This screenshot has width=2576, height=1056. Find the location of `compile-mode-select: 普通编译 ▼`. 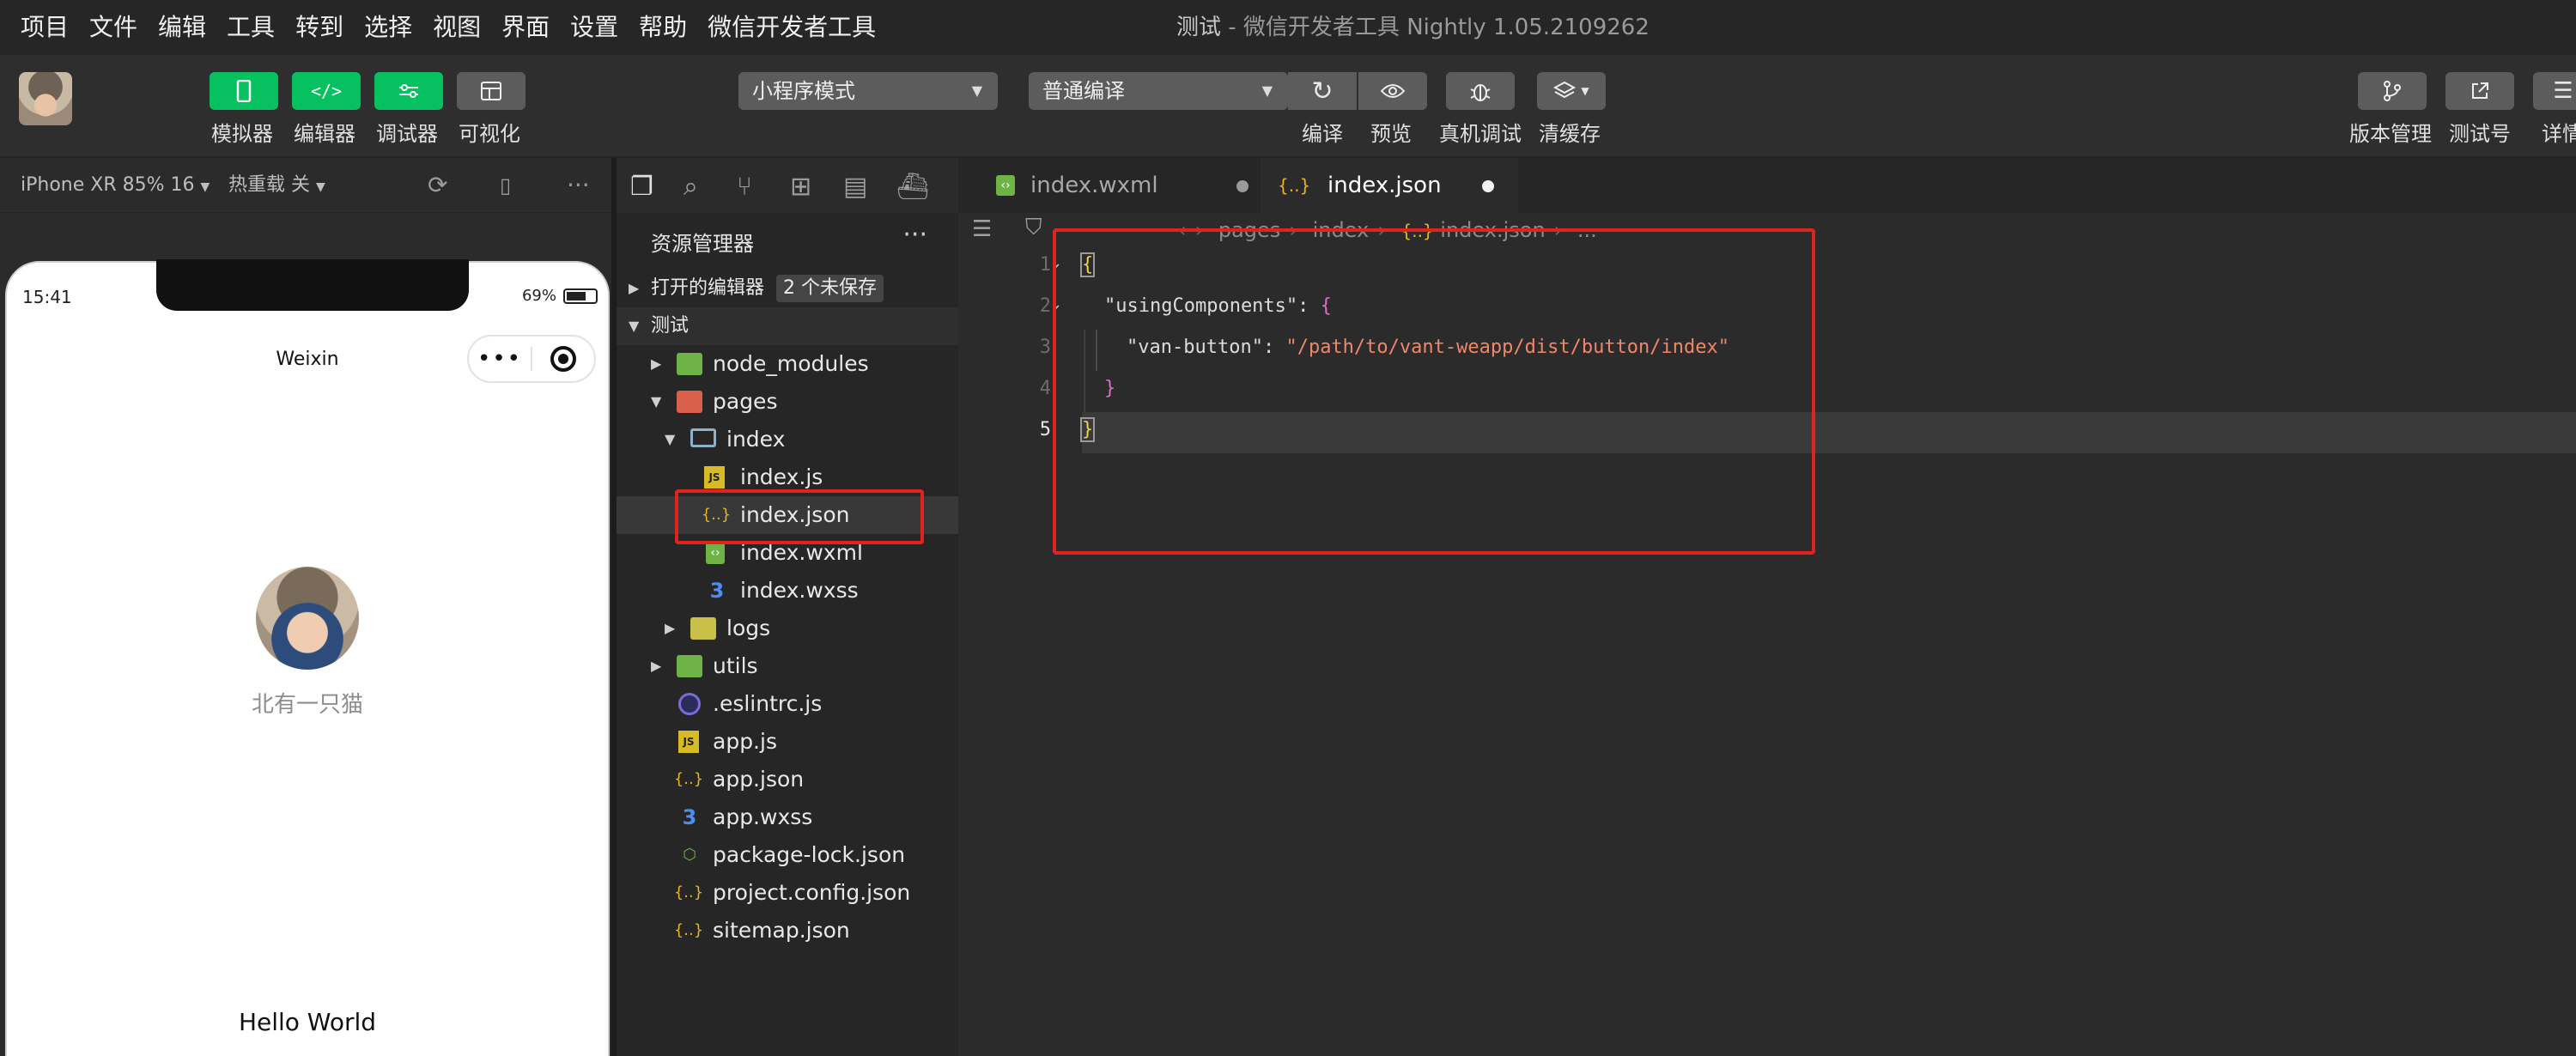

compile-mode-select: 普通编译 ▼ is located at coordinates (1158, 91).